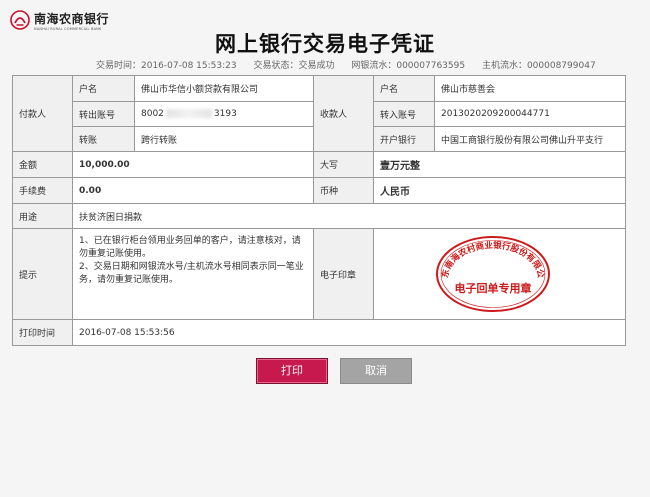 The width and height of the screenshot is (650, 497). What do you see at coordinates (492, 273) in the screenshot?
I see `electronic-stamp: 广东南海农村商业银行股份有限公司 电子回单专用章` at bounding box center [492, 273].